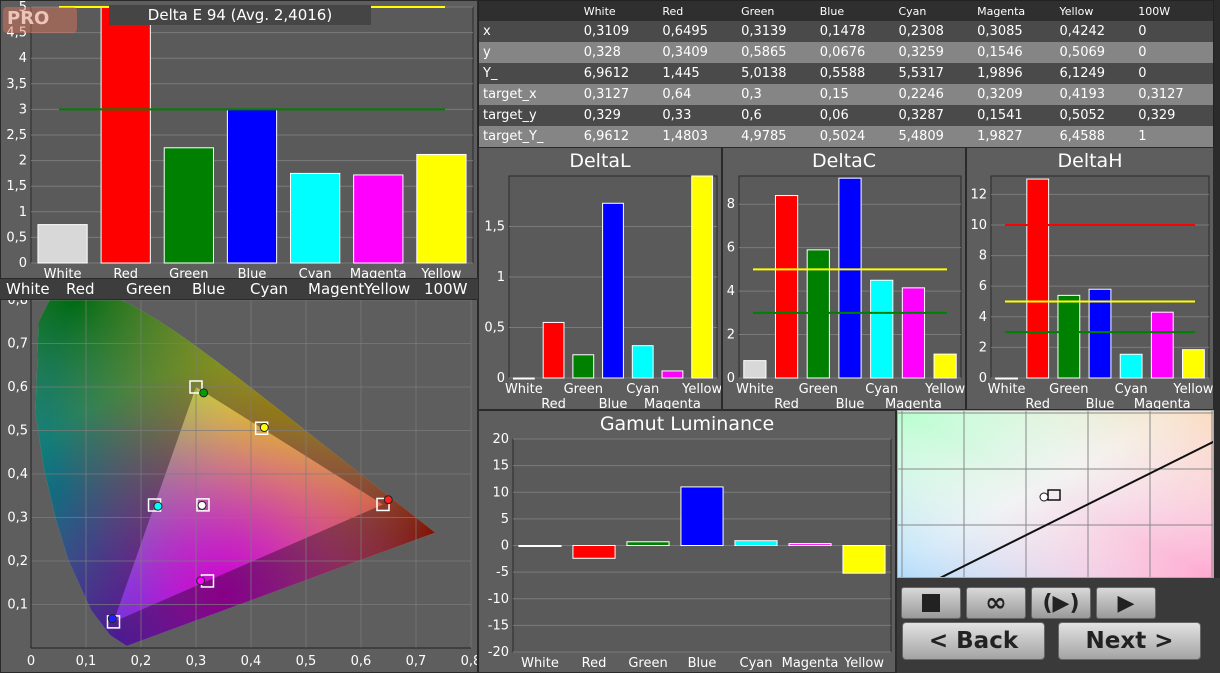  I want to click on table-cell: 0,2308, so click(934, 31).